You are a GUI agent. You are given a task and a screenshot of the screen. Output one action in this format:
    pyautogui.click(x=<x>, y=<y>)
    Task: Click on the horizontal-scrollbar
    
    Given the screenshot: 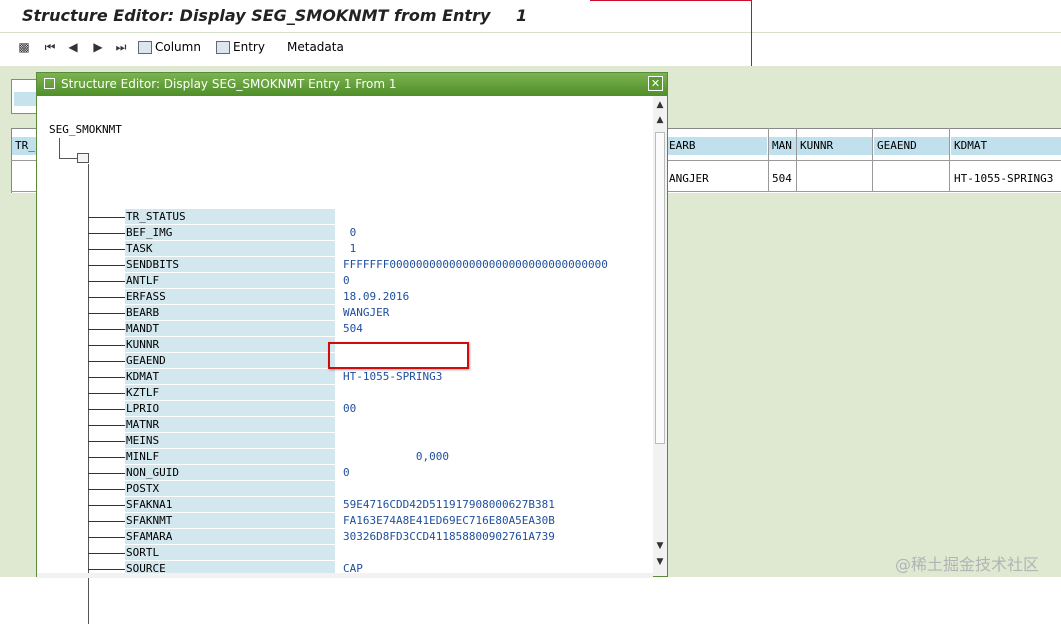 What is the action you would take?
    pyautogui.click(x=345, y=575)
    